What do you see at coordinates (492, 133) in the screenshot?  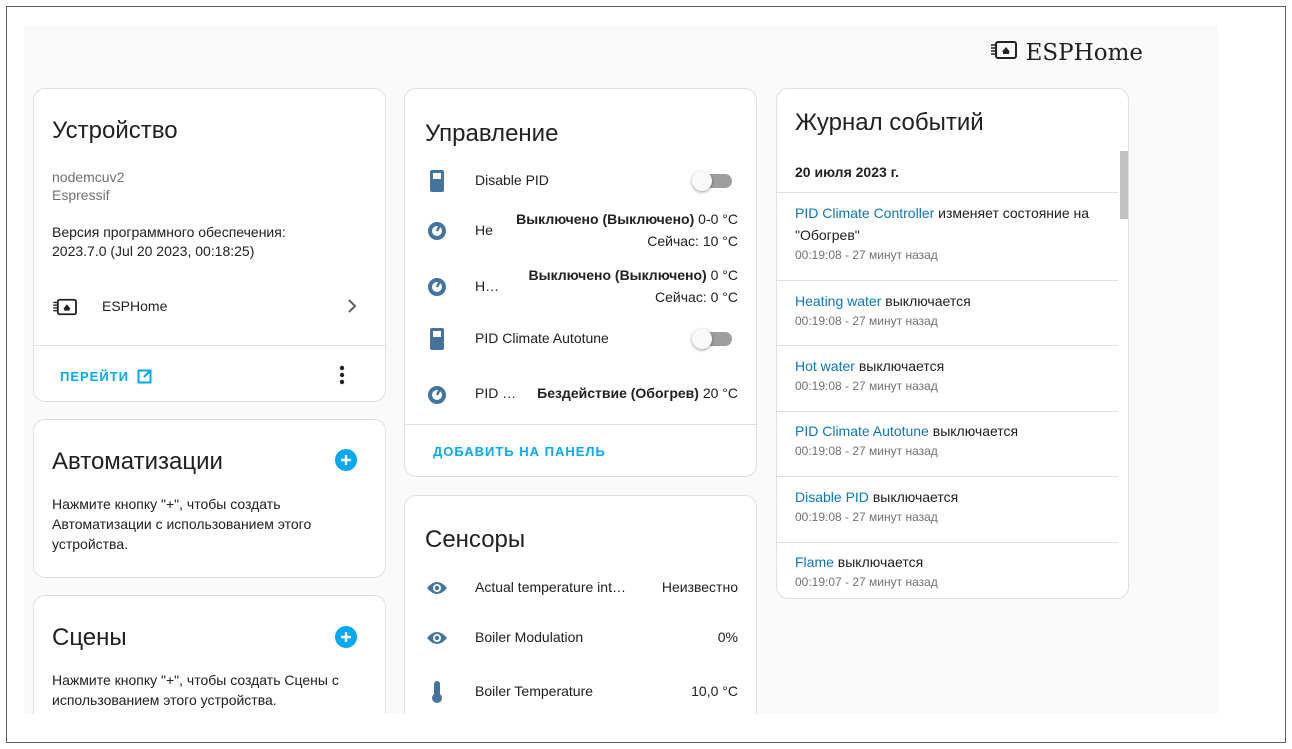 I see `controls-title: Управление` at bounding box center [492, 133].